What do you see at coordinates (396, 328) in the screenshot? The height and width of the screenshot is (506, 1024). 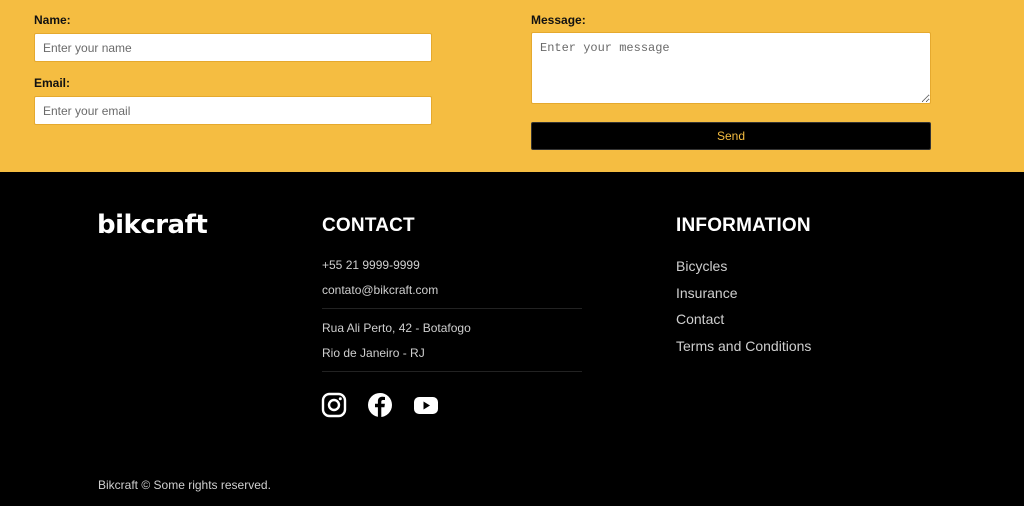 I see `contact-address-street: Rua Ali Perto, 42 - Botafogo` at bounding box center [396, 328].